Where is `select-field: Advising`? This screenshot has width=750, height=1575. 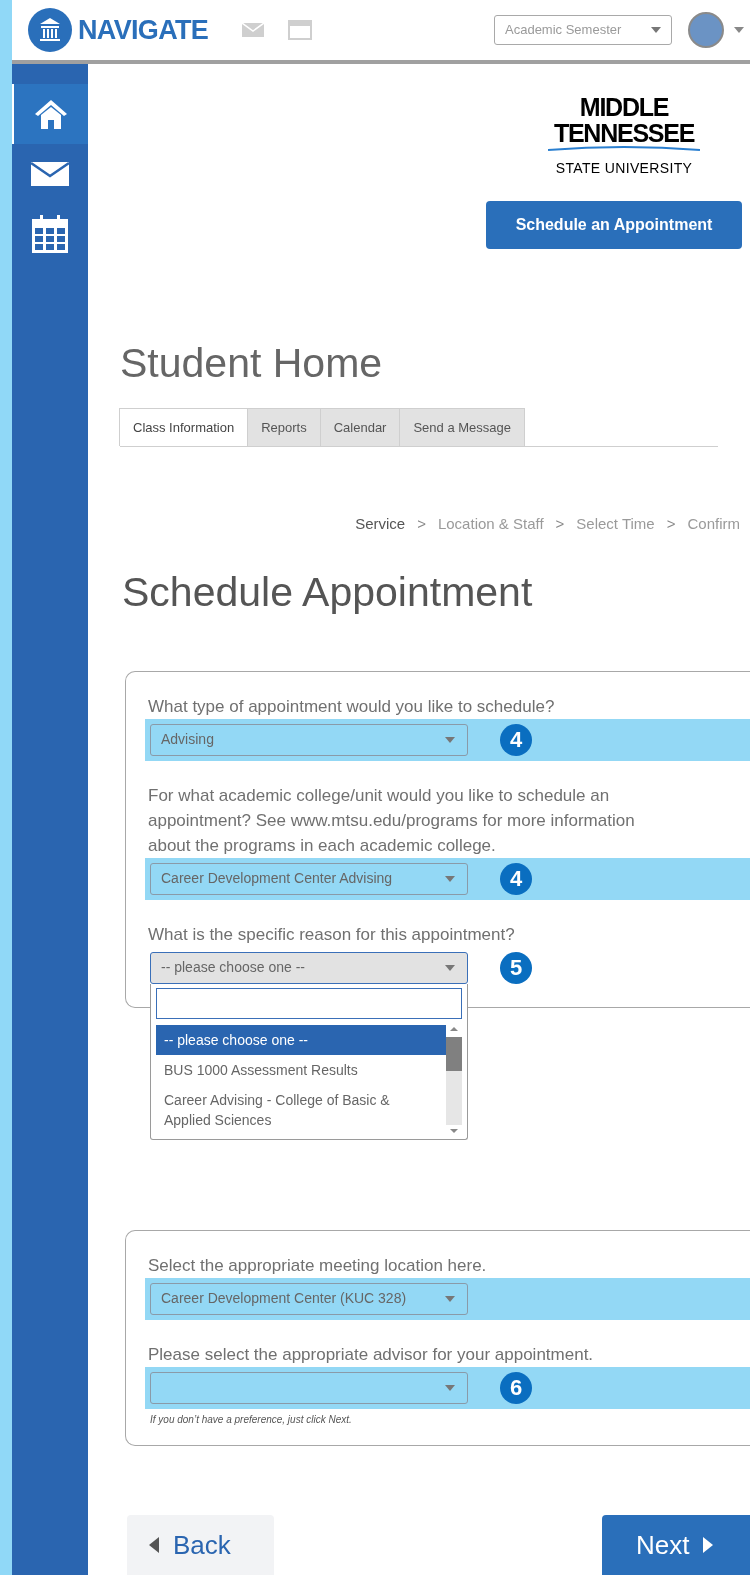 select-field: Advising is located at coordinates (309, 739).